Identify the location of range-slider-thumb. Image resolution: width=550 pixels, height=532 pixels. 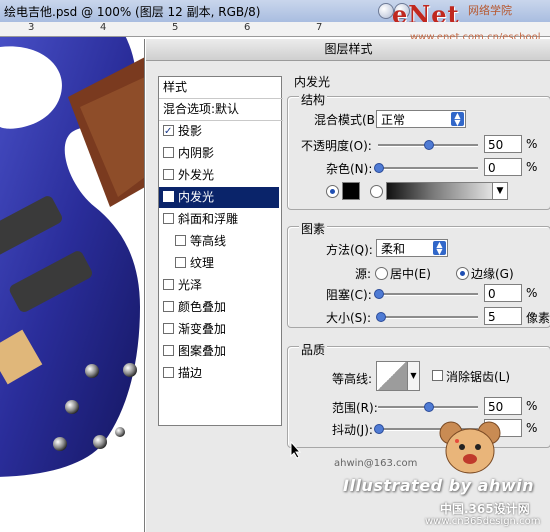
(429, 407).